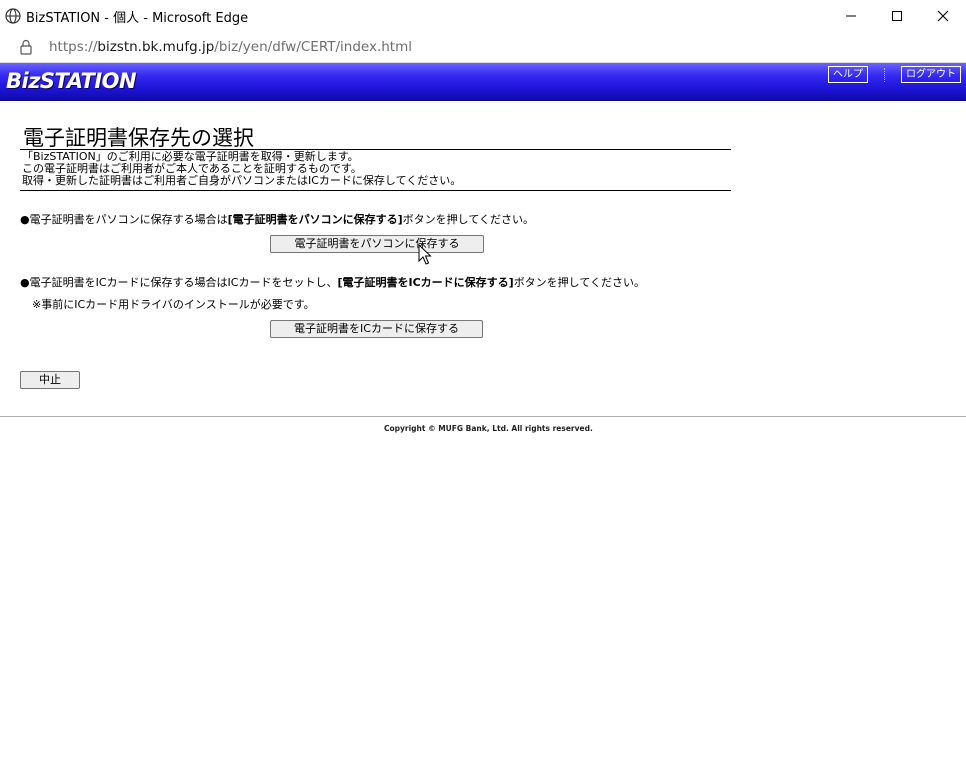 The height and width of the screenshot is (769, 966). I want to click on url-prefix: https://, so click(73, 47).